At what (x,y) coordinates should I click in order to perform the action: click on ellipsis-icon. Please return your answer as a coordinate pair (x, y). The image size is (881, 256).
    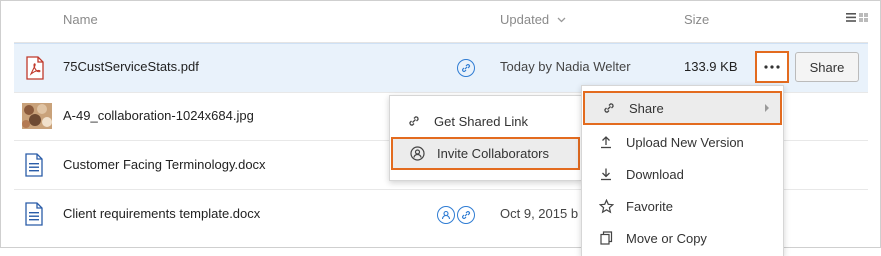
    Looking at the image, I should click on (772, 67).